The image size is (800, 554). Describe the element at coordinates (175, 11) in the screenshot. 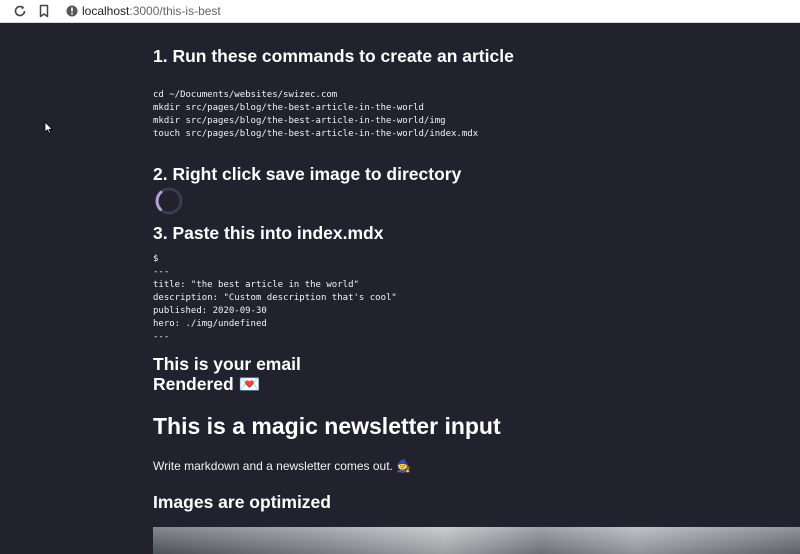

I see `url-path: :3000/this-is-best` at that location.